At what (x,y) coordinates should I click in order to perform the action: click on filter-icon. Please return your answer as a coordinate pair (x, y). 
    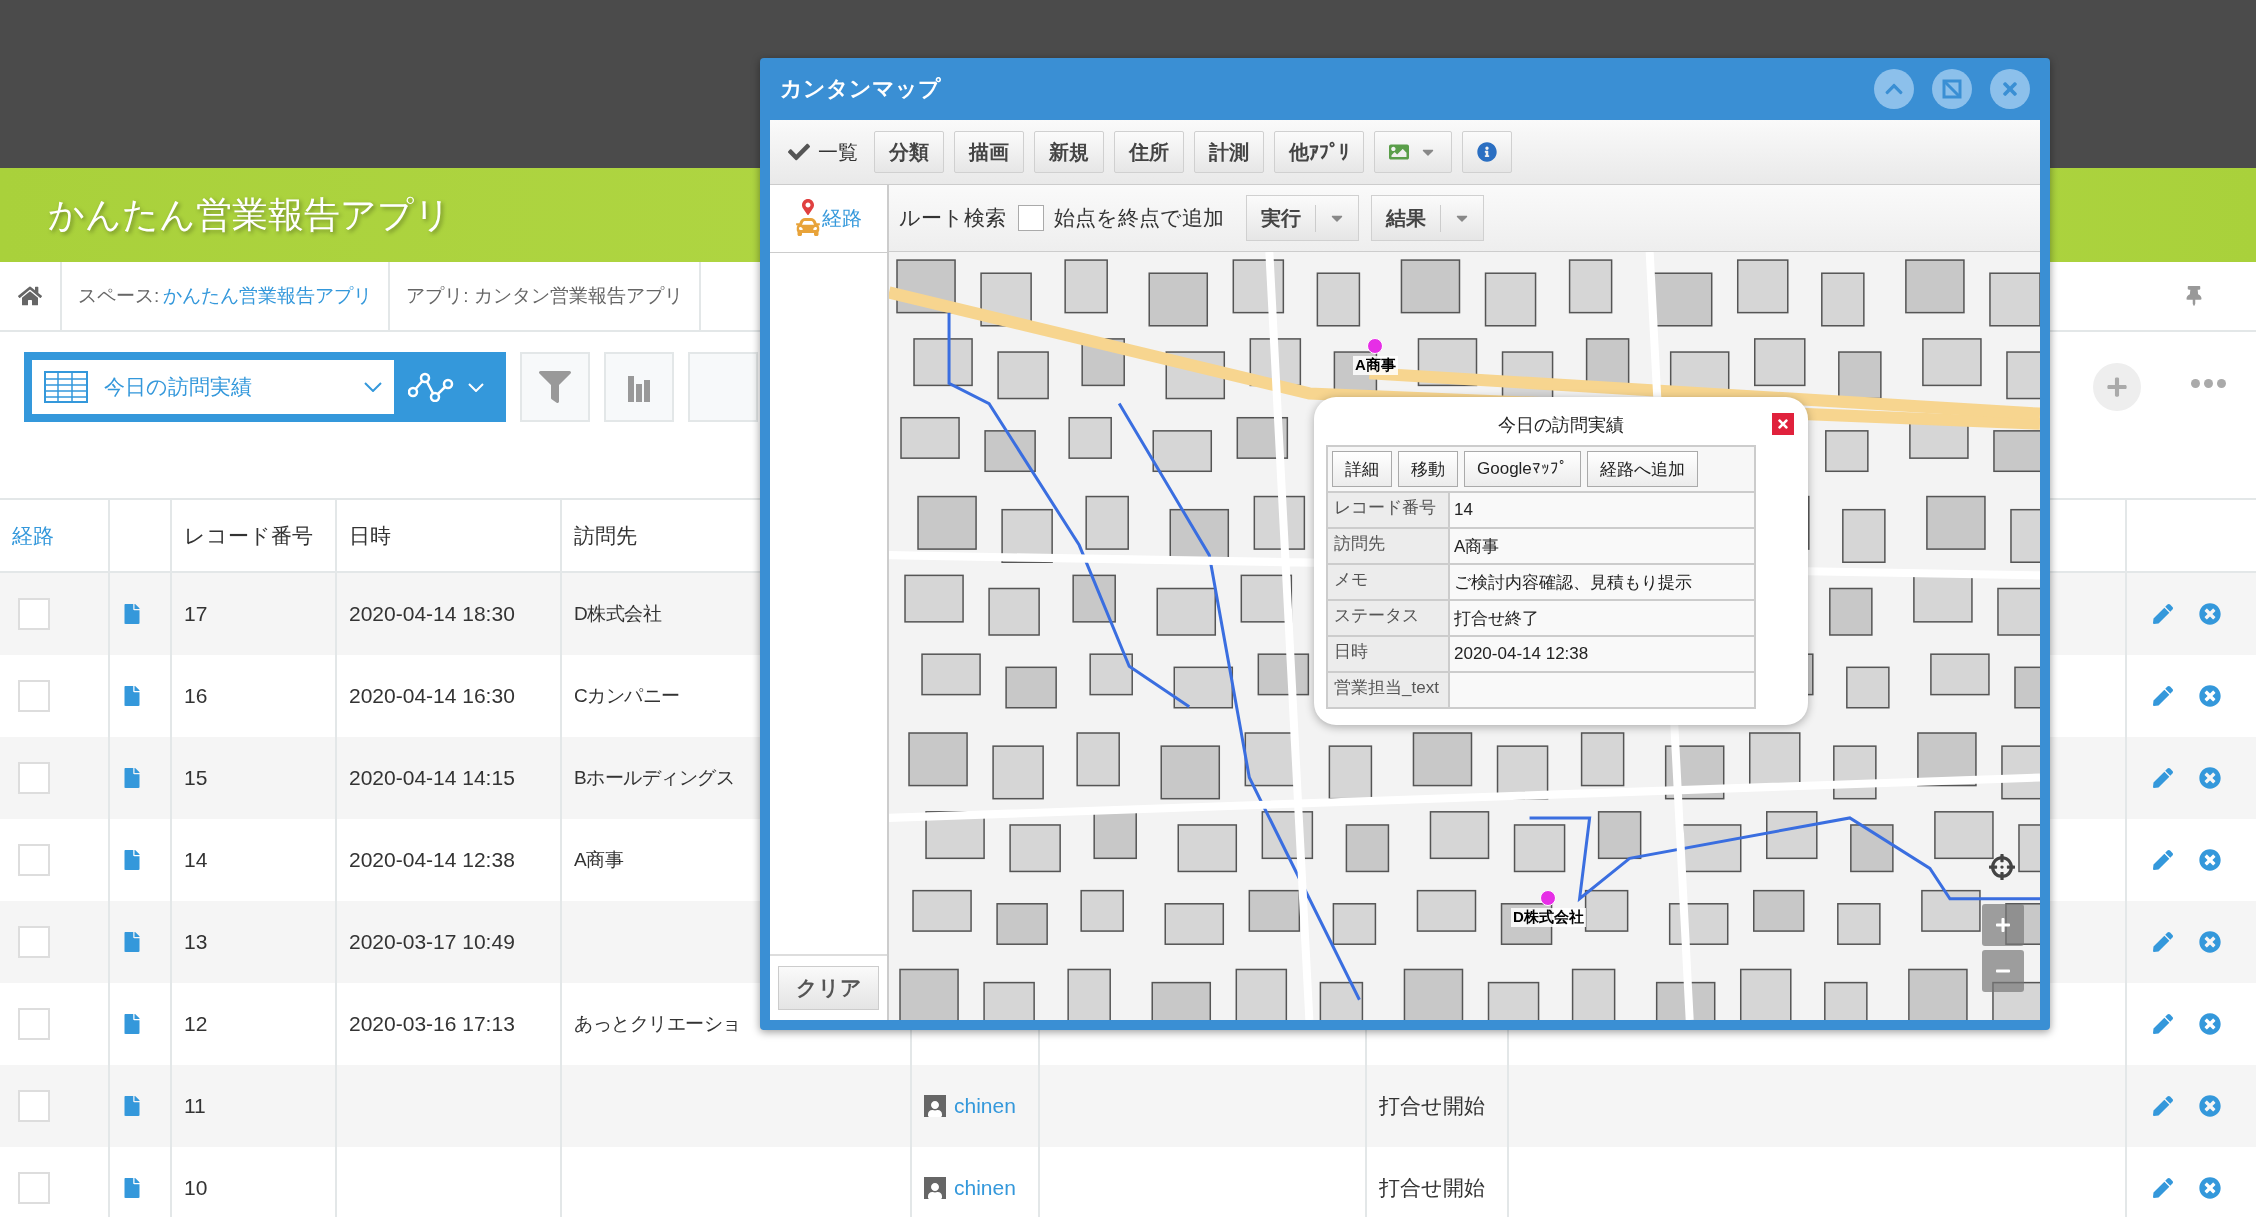
    Looking at the image, I should click on (555, 387).